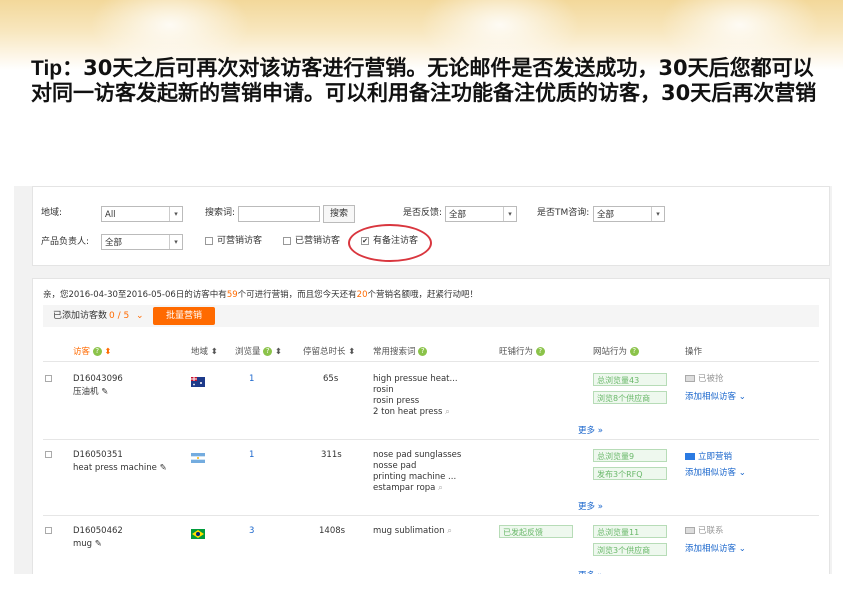 Image resolution: width=843 pixels, height=593 pixels. I want to click on header-label: 旺铺行为, so click(516, 352).